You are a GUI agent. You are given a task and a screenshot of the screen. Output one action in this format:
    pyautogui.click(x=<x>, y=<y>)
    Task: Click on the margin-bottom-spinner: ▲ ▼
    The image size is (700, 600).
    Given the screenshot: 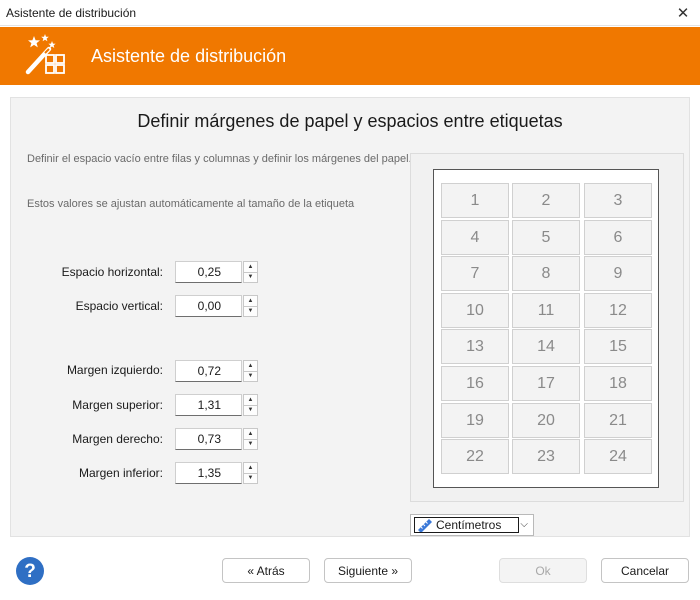 What is the action you would take?
    pyautogui.click(x=250, y=473)
    